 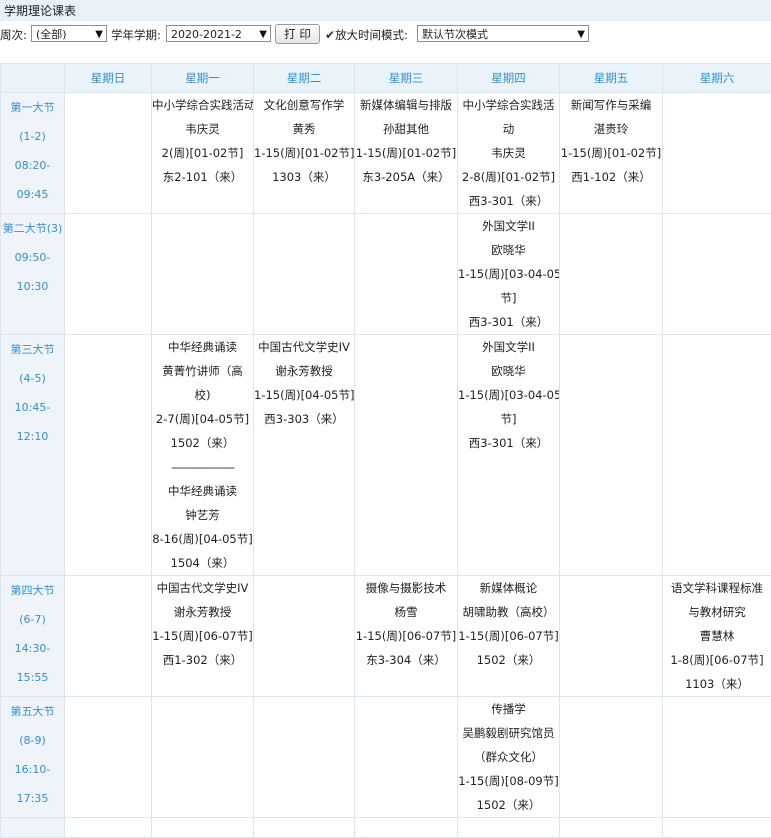 I want to click on course-text: 1502（来）, so click(x=509, y=660).